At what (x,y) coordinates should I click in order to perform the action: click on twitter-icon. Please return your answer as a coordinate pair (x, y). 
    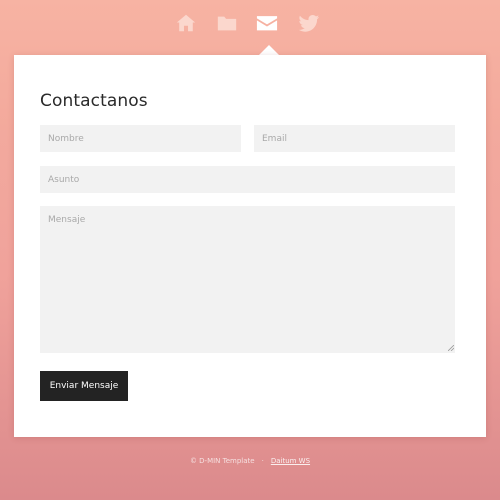
    Looking at the image, I should click on (309, 23).